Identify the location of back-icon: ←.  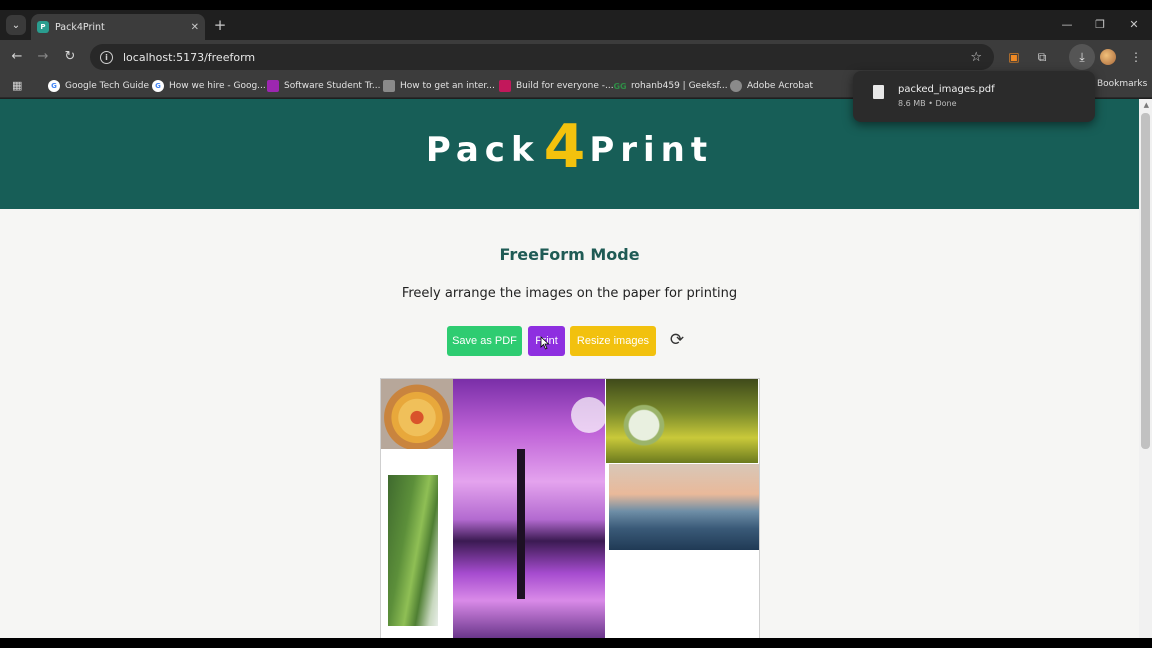
(17, 57).